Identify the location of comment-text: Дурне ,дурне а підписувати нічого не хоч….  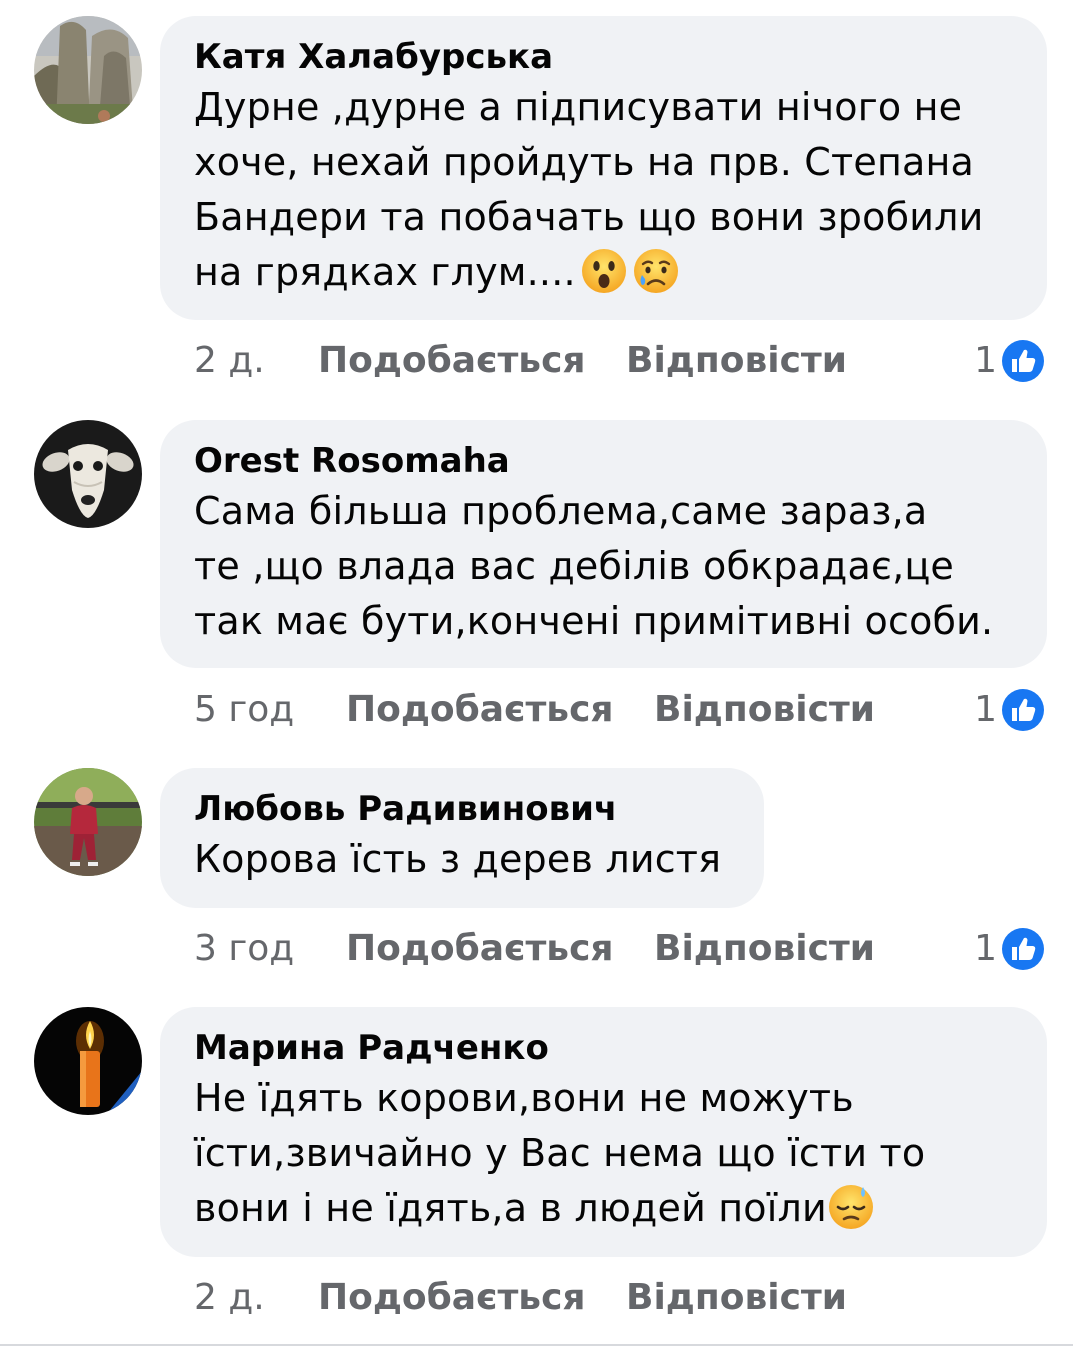
(603, 190).